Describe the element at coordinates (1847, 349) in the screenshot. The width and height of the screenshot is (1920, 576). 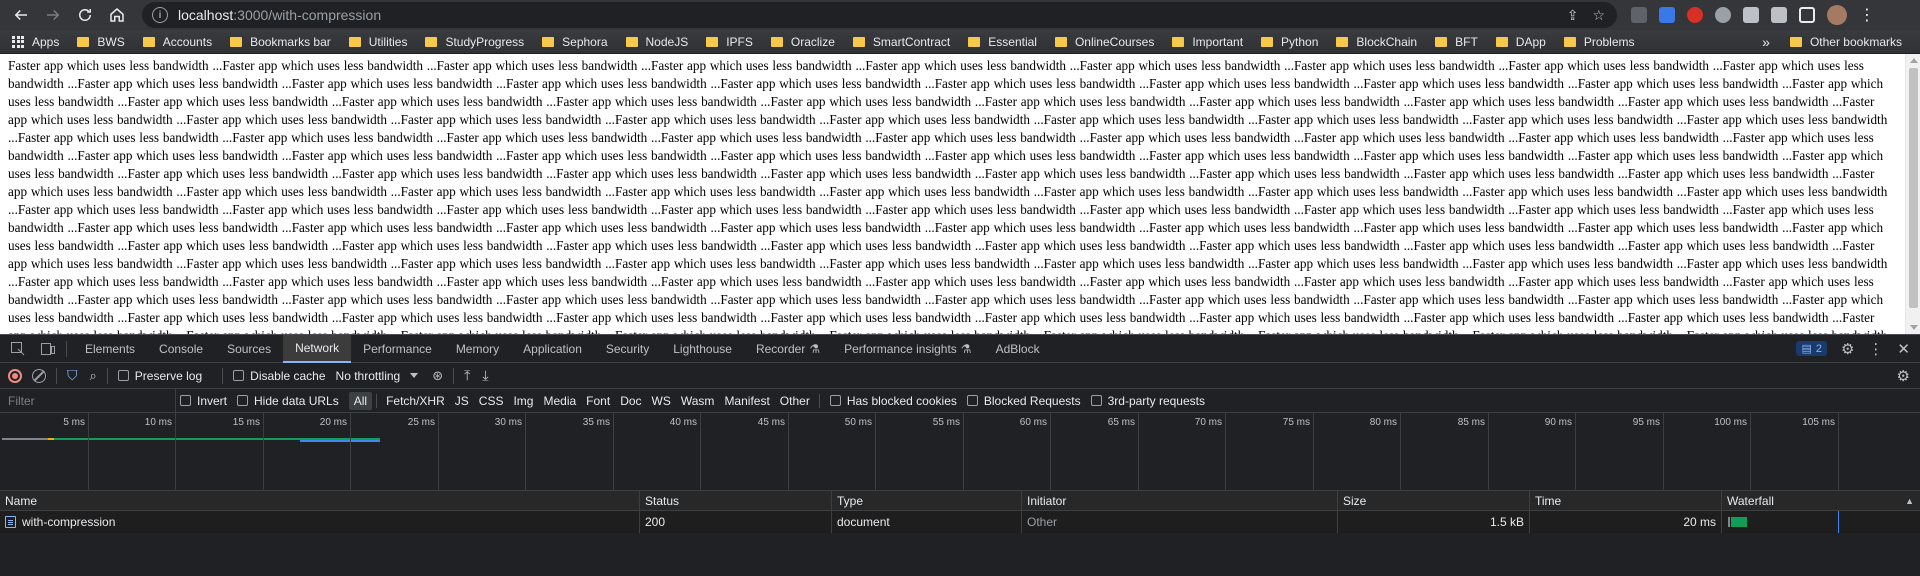
I see `settings-gear-icon: ⚙` at that location.